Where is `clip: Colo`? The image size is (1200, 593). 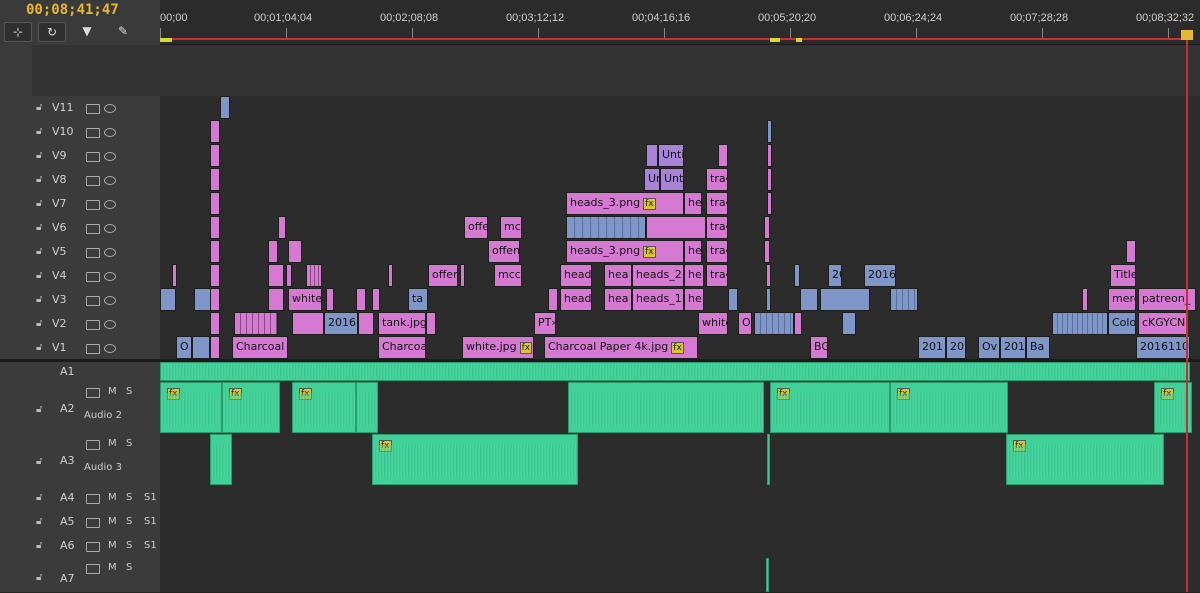 clip: Colo is located at coordinates (1122, 323).